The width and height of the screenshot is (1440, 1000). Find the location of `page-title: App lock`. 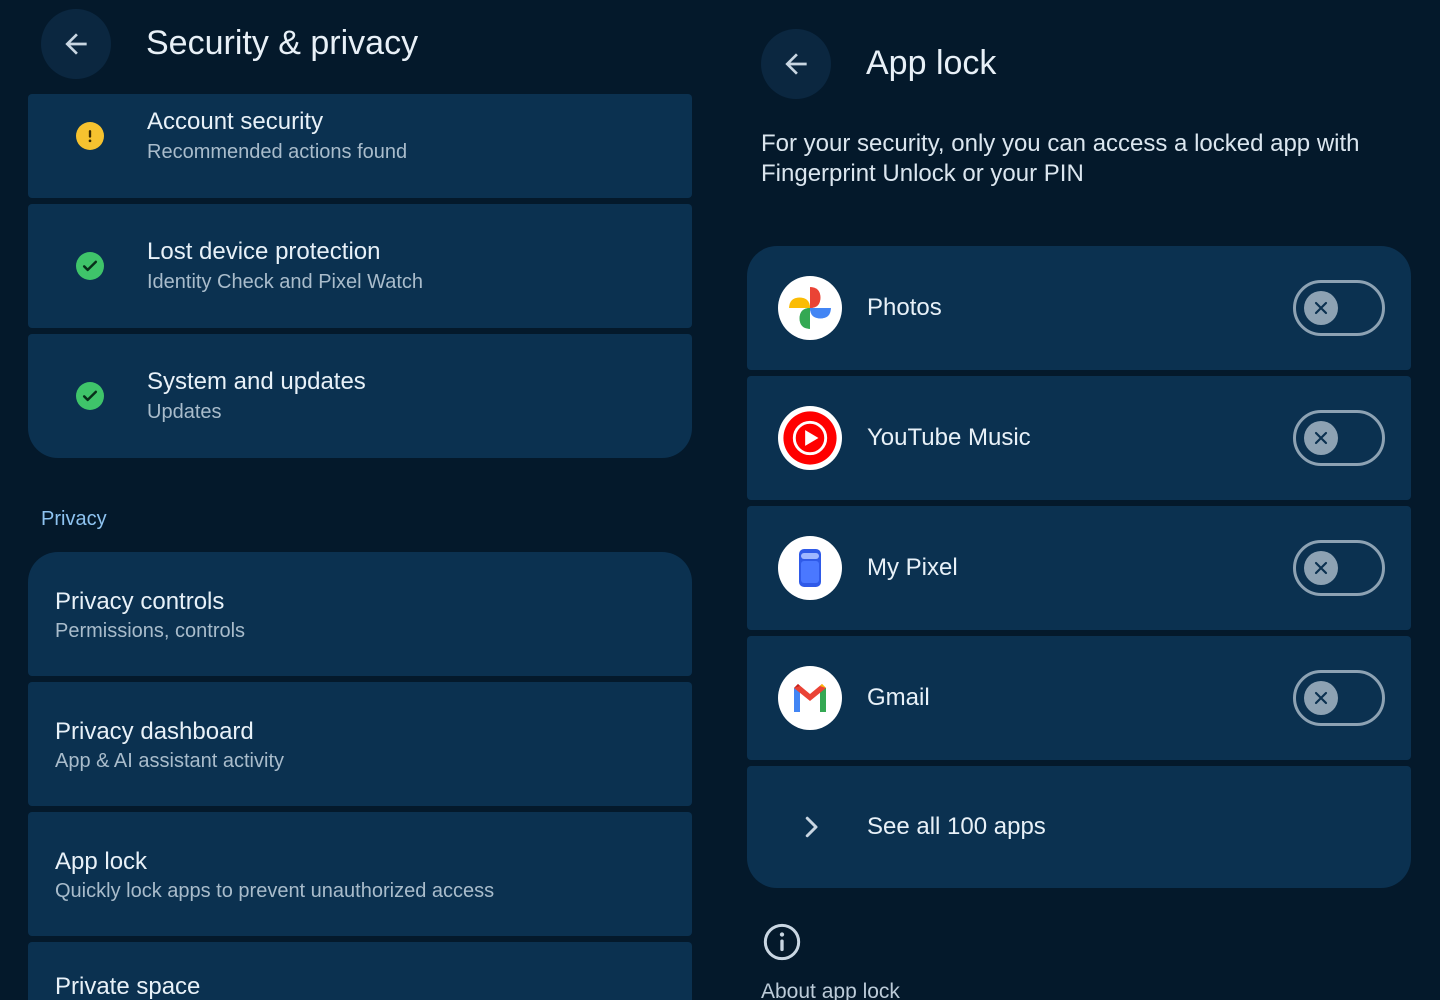

page-title: App lock is located at coordinates (931, 63).